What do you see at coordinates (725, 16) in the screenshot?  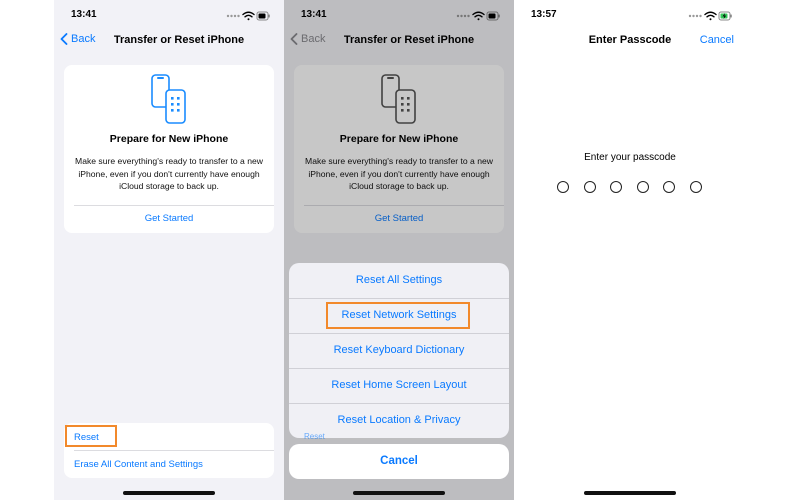 I see `battery-charging-icon` at bounding box center [725, 16].